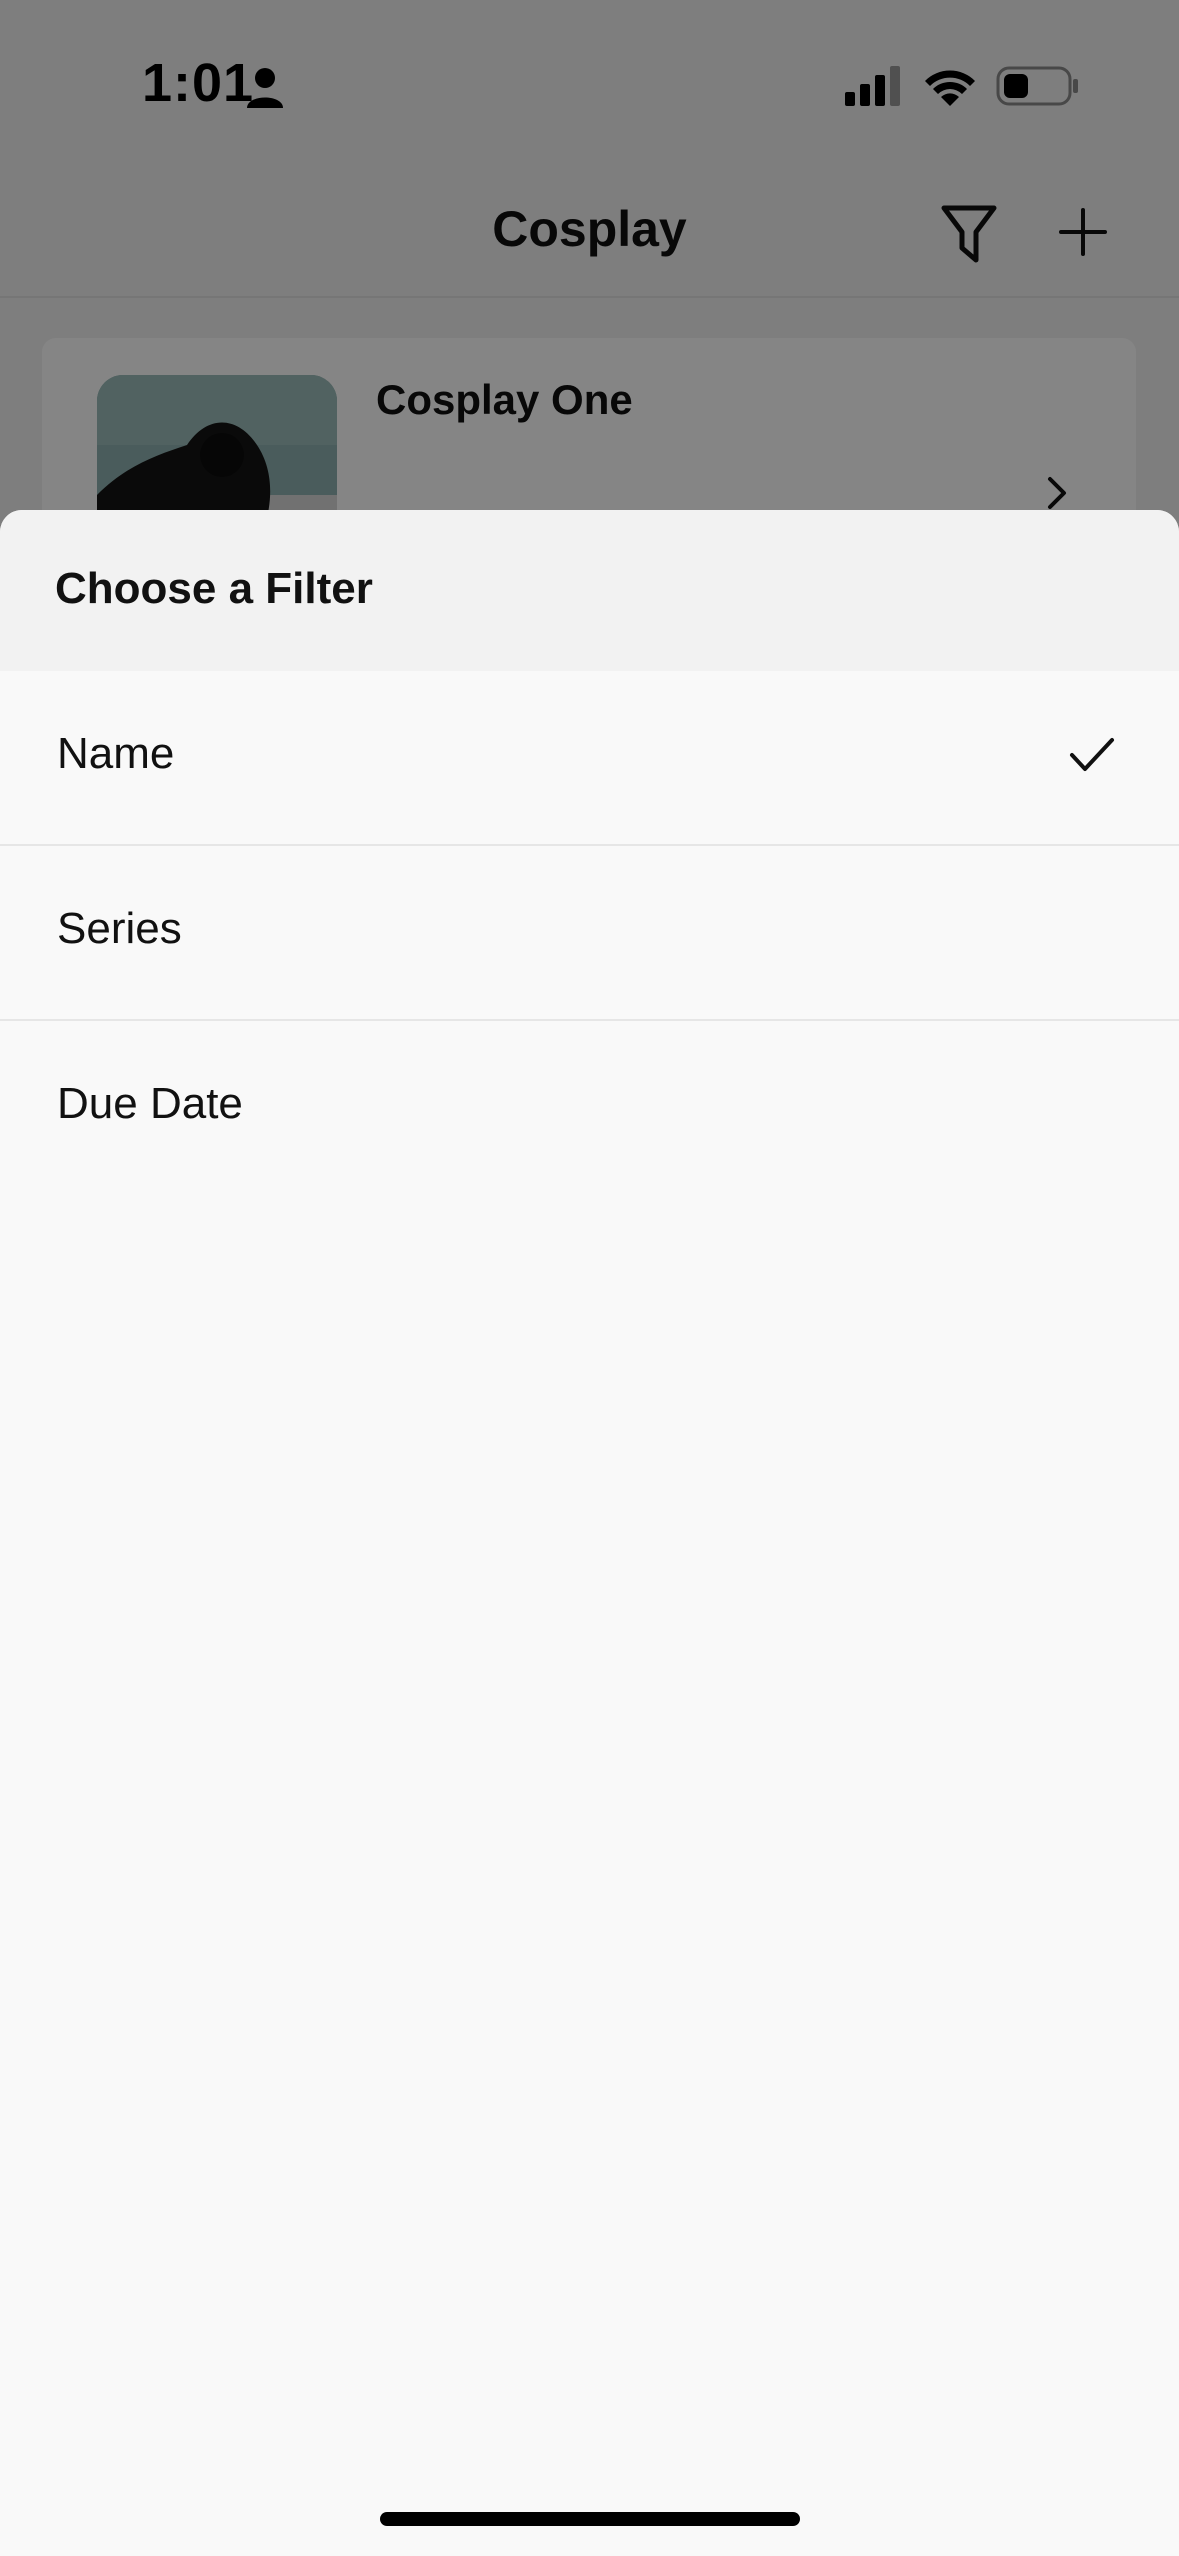 The height and width of the screenshot is (2556, 1179). Describe the element at coordinates (214, 588) in the screenshot. I see `sheet-title: Choose a Filter` at that location.